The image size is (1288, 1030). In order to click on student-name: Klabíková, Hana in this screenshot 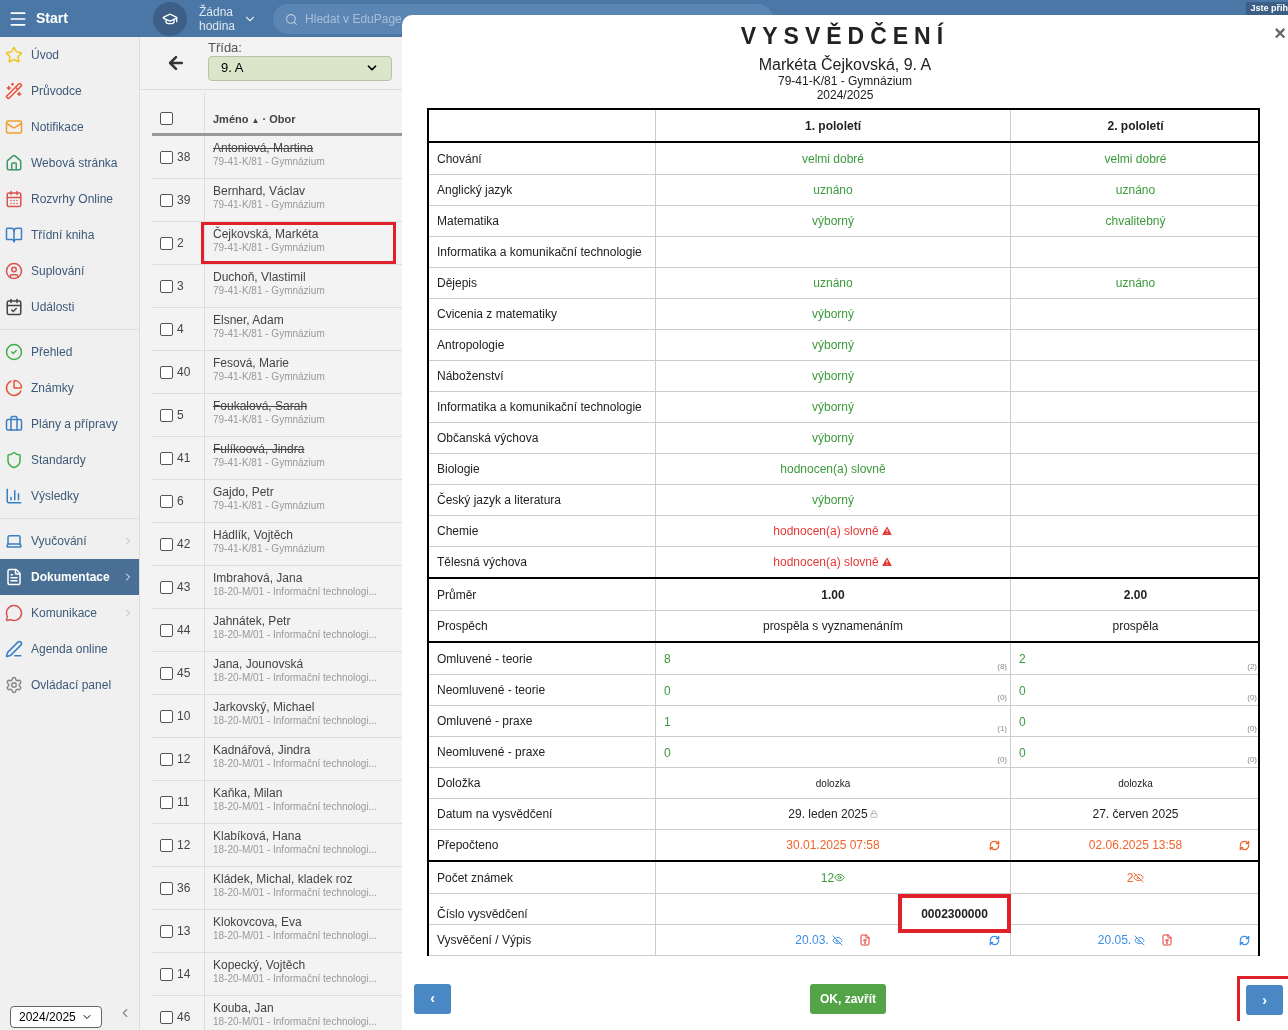, I will do `click(258, 836)`.